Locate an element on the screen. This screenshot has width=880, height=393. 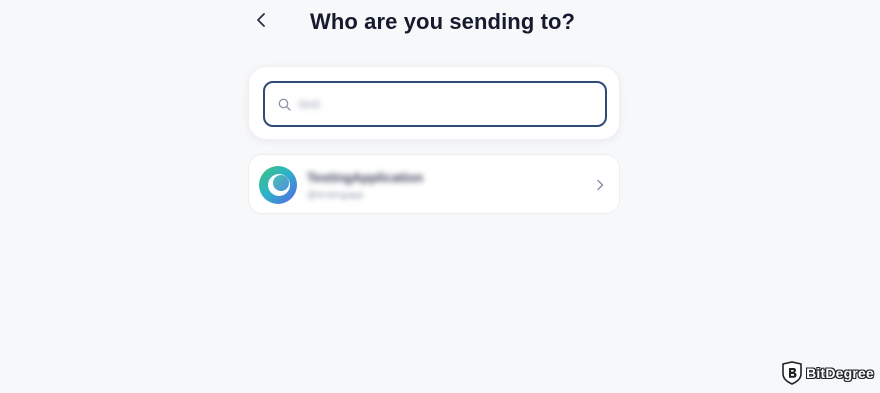
back-button is located at coordinates (261, 22).